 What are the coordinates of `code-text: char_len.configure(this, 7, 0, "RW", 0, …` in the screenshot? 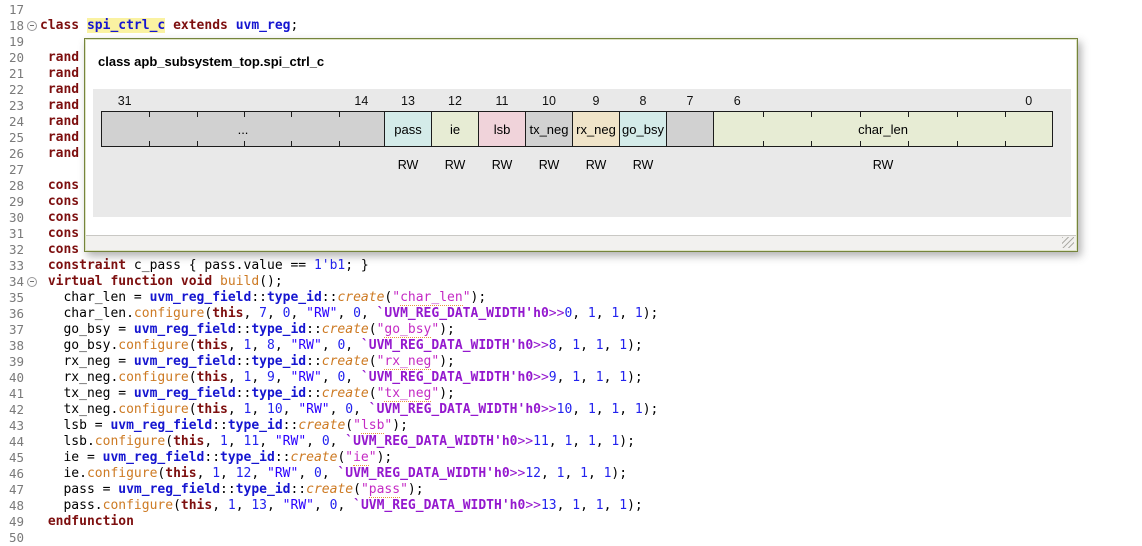 It's located at (349, 313).